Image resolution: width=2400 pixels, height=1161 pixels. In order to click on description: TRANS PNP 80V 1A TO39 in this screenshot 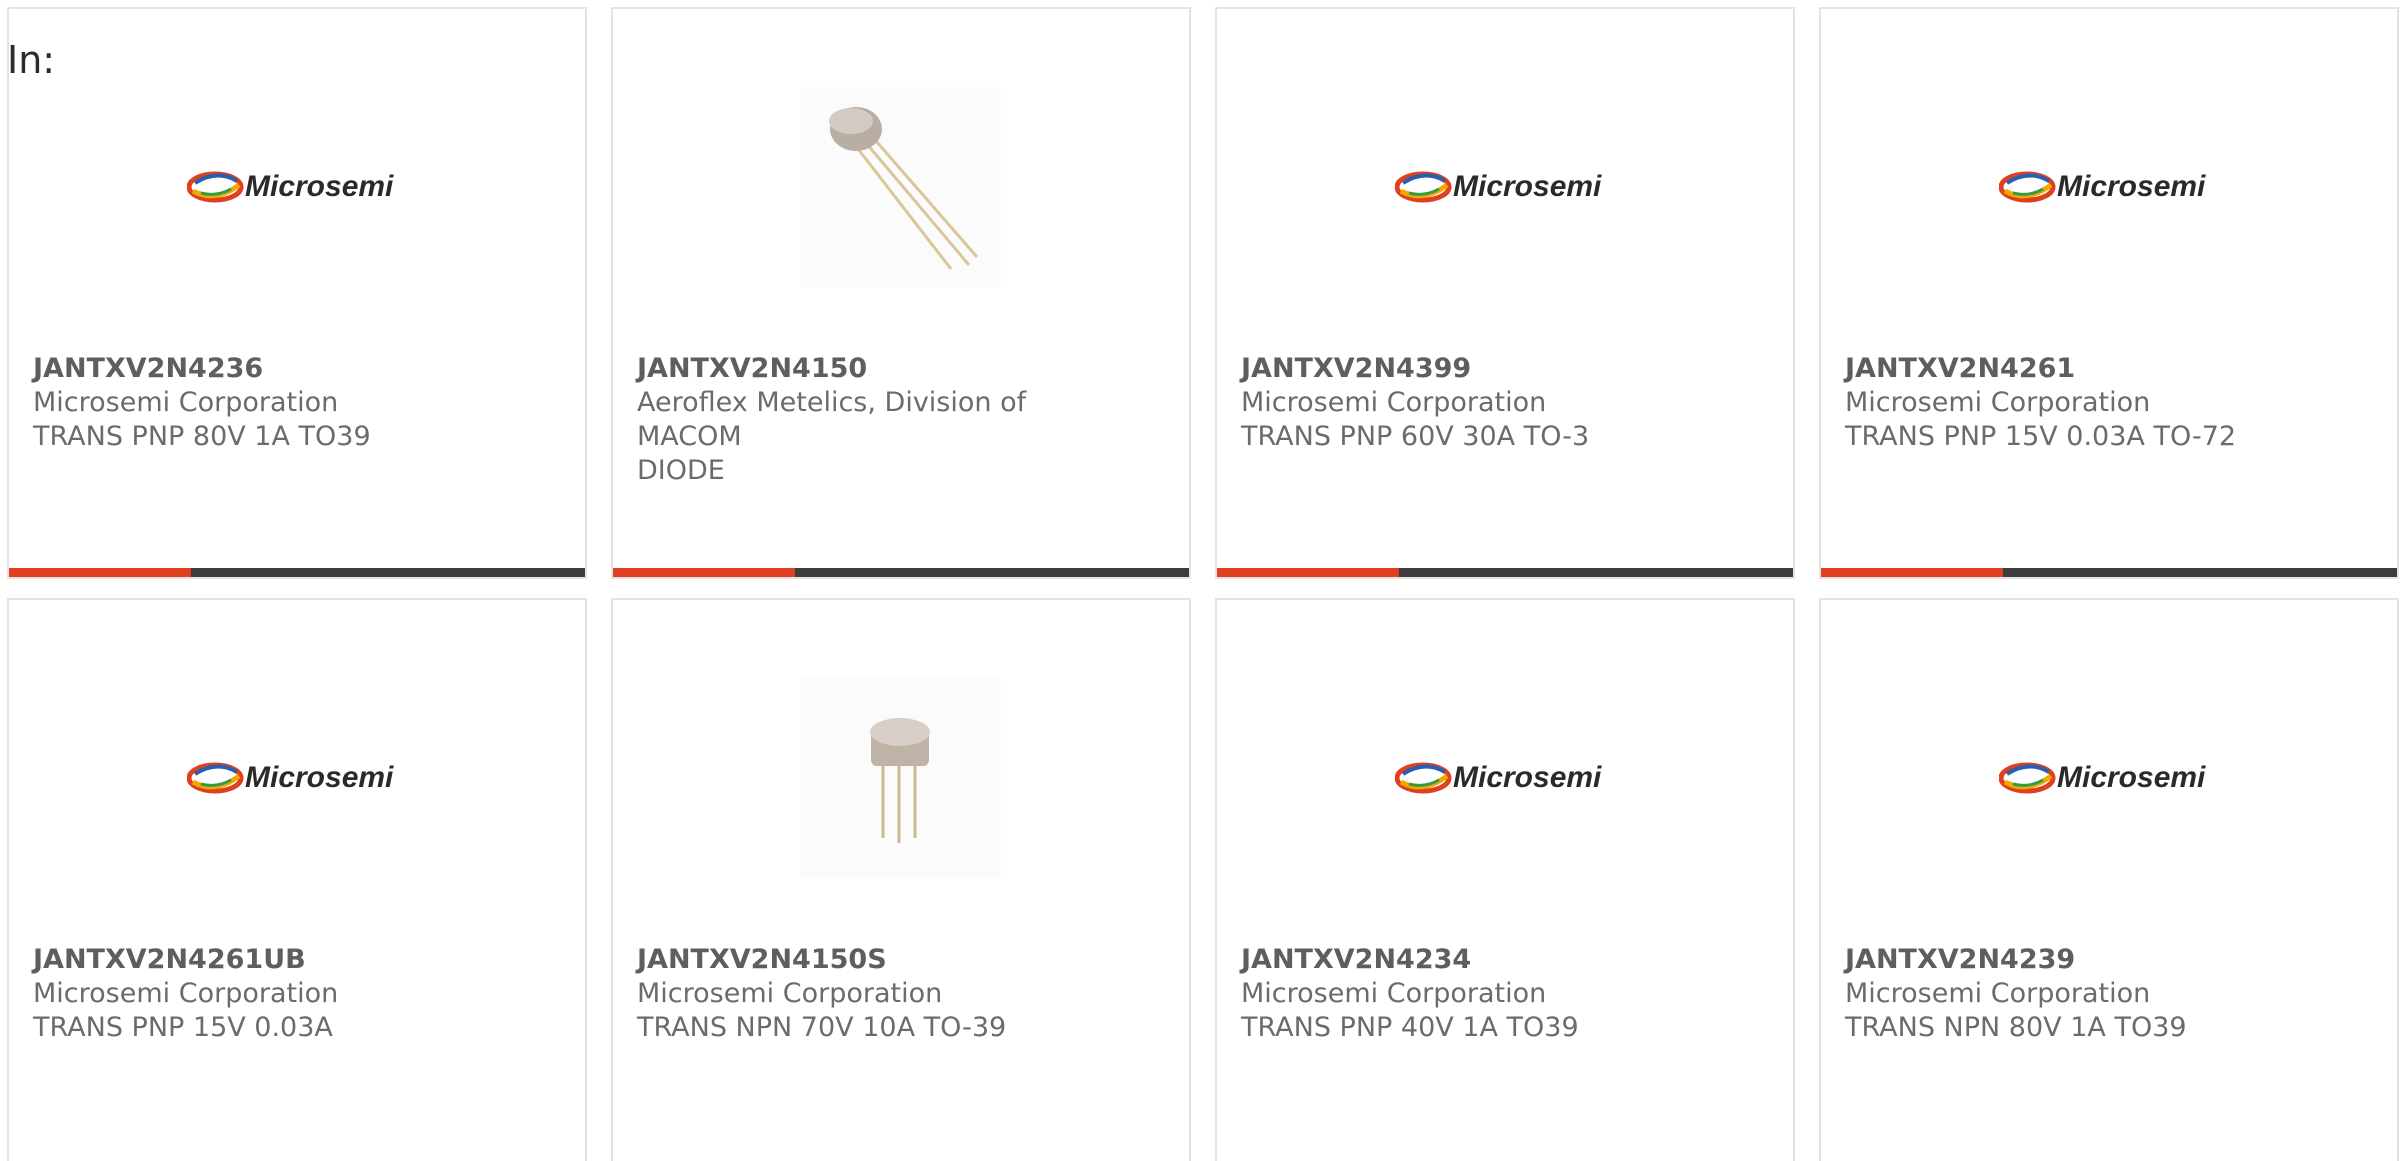, I will do `click(202, 436)`.